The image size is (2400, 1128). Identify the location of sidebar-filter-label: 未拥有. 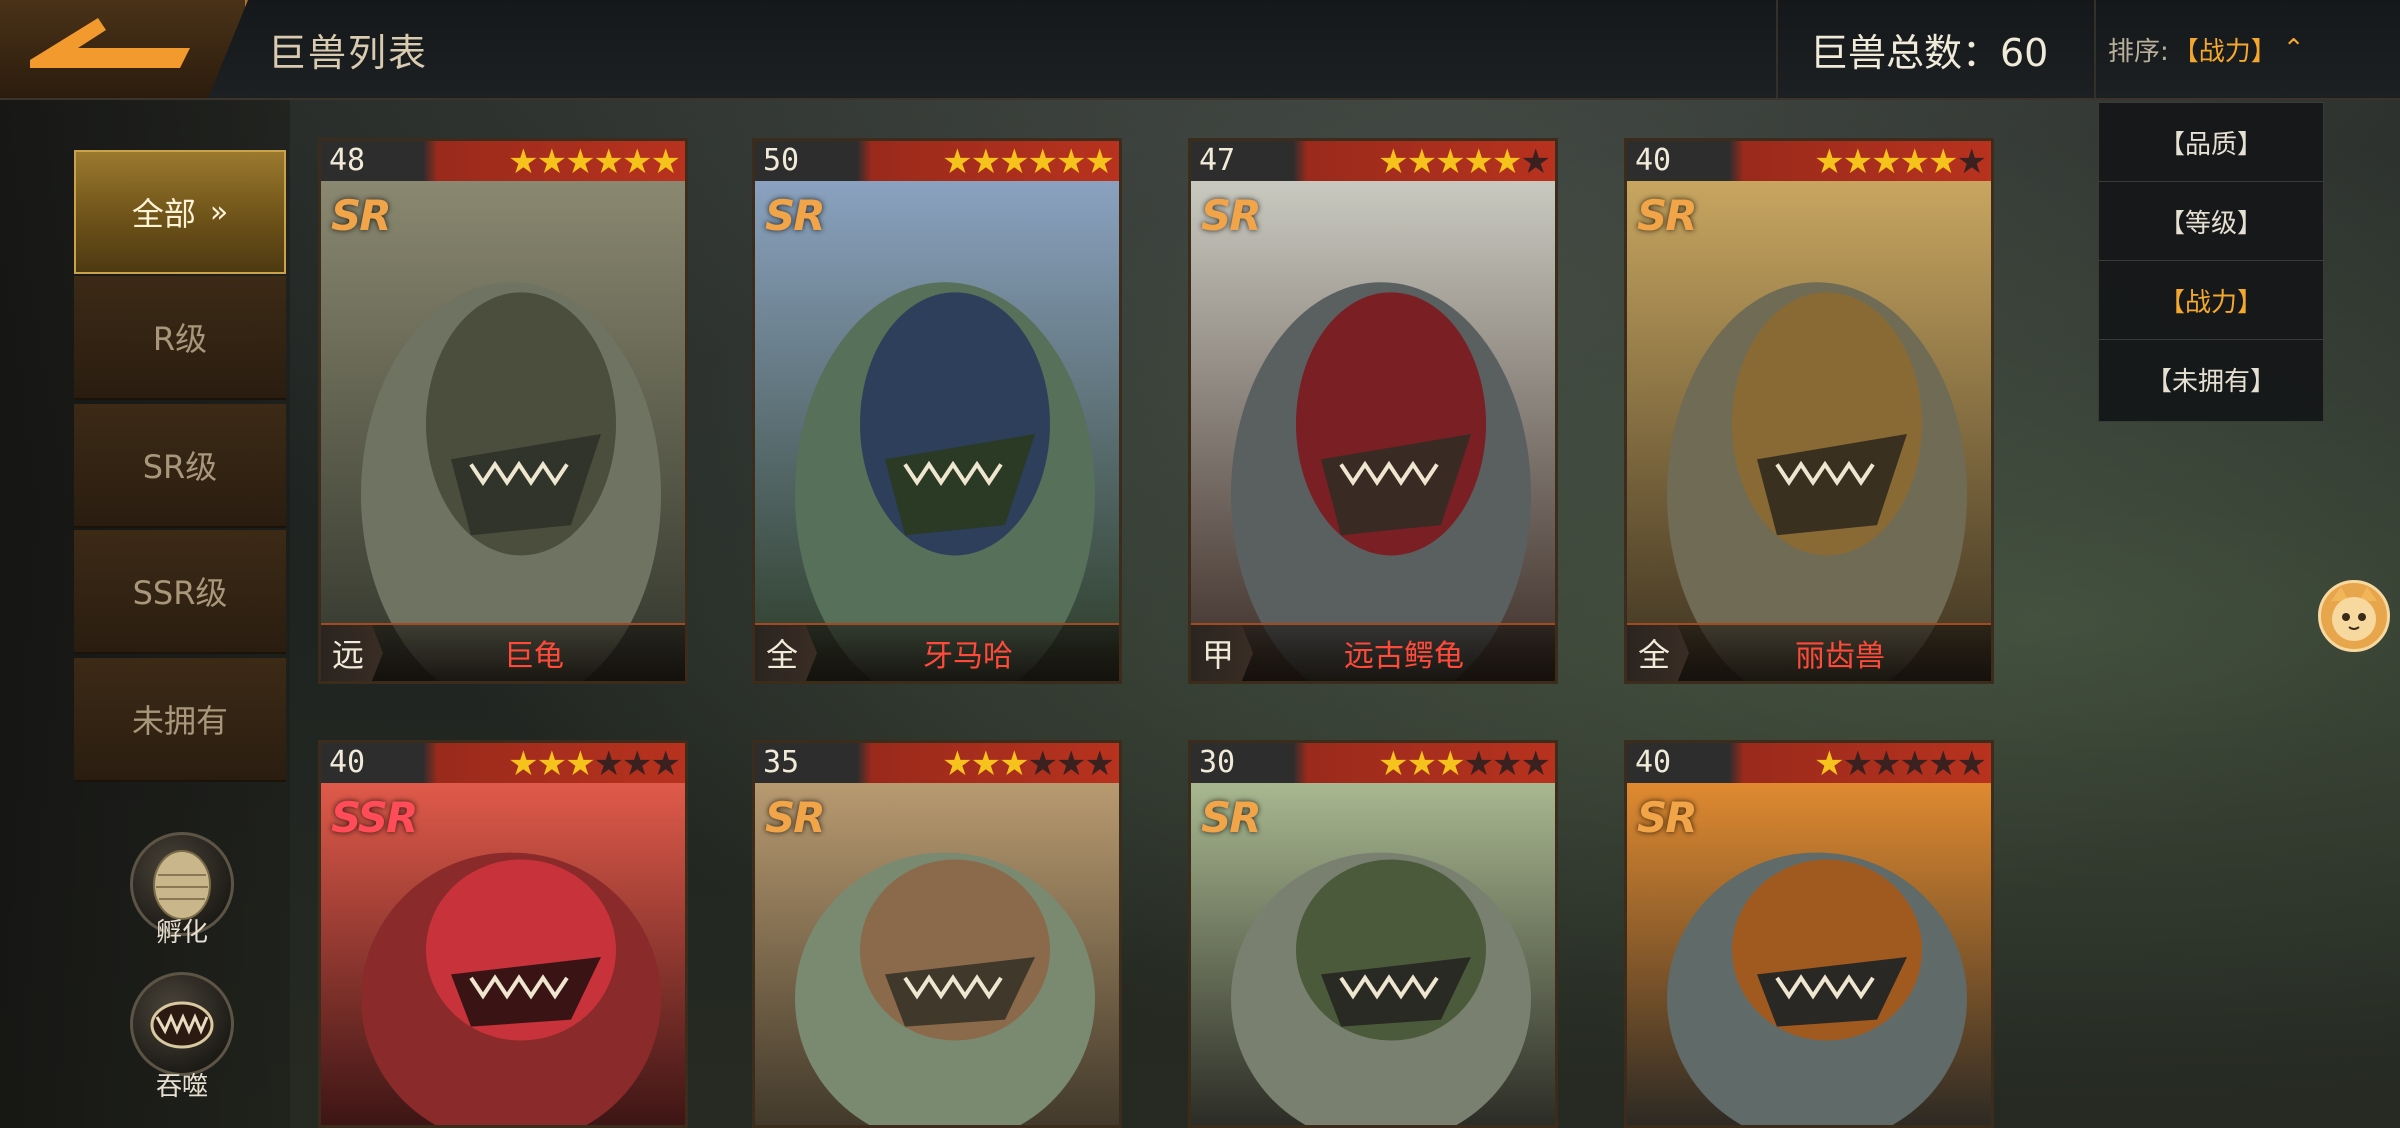
(179, 721).